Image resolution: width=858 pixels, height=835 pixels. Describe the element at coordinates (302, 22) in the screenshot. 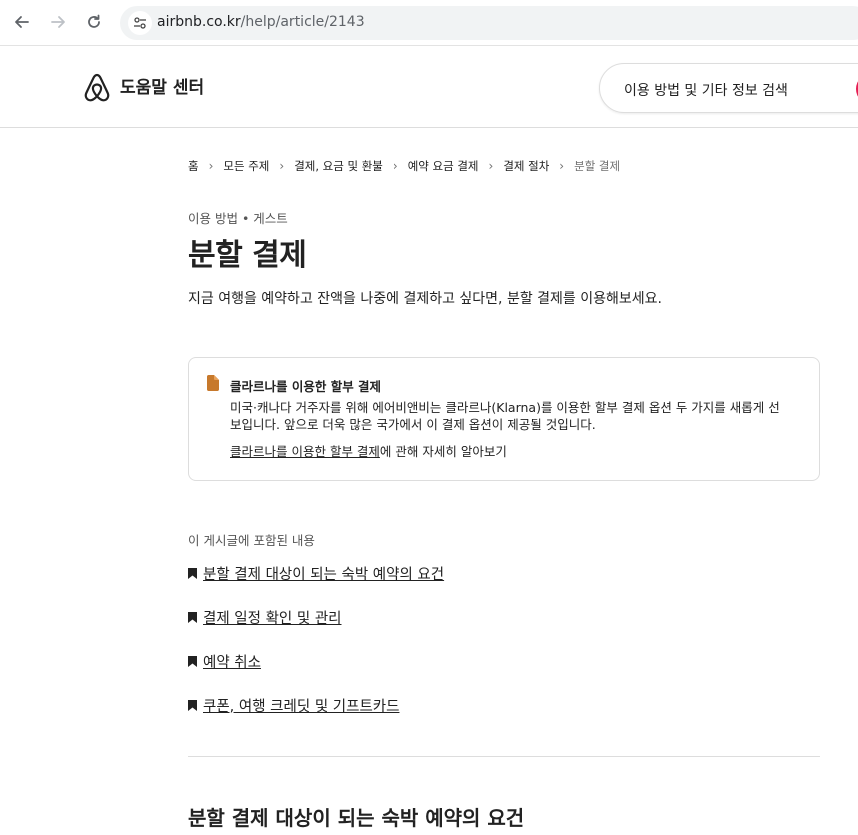

I see `url-path: /help/article/2143` at that location.